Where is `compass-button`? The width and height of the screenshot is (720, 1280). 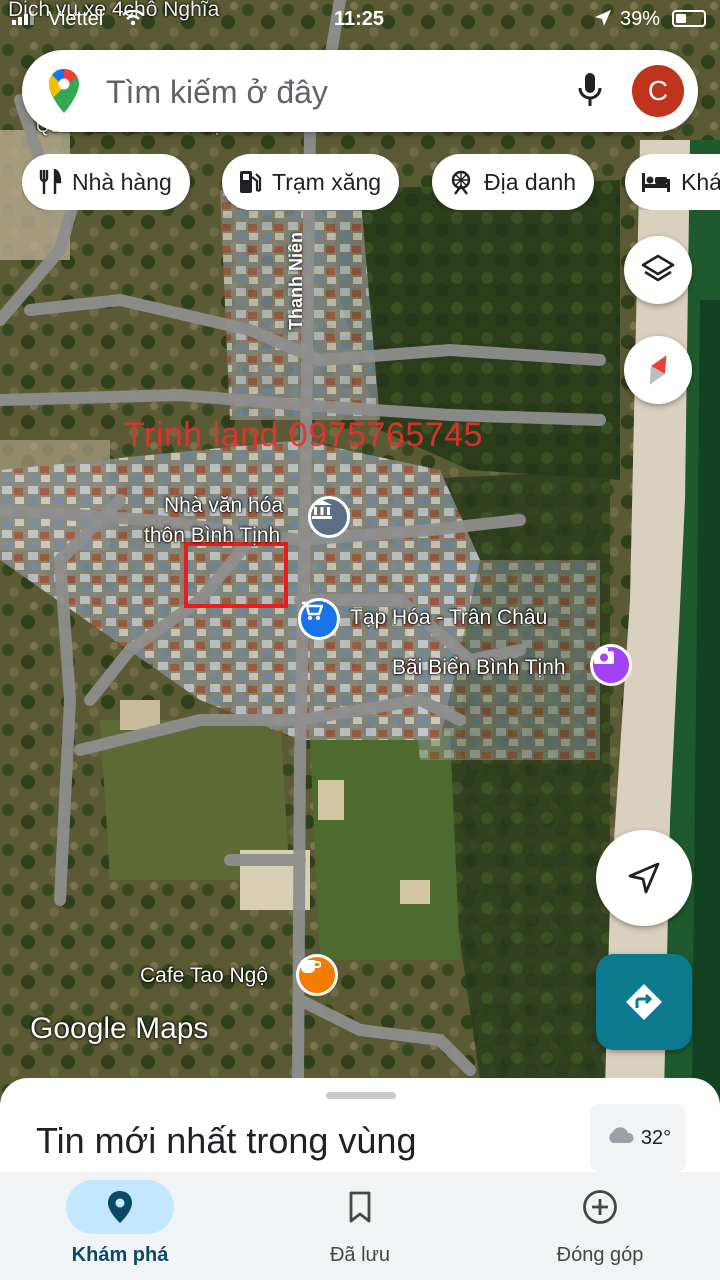 compass-button is located at coordinates (658, 370).